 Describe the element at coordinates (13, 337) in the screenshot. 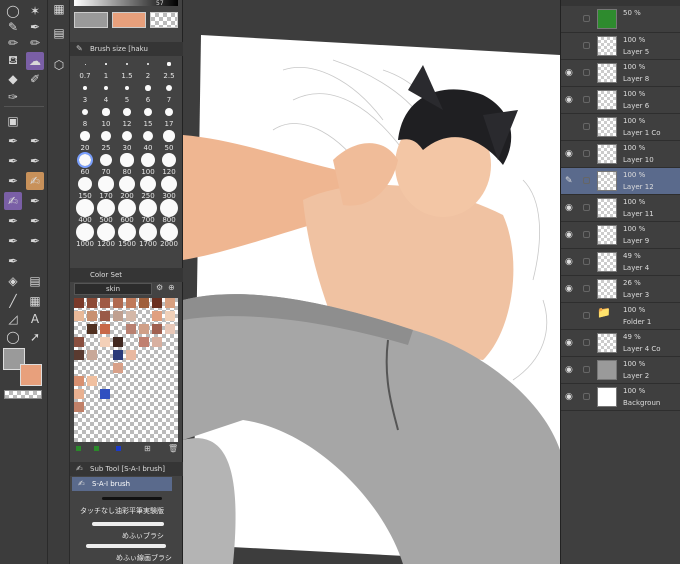

I see `balloon-icon: ◯` at that location.